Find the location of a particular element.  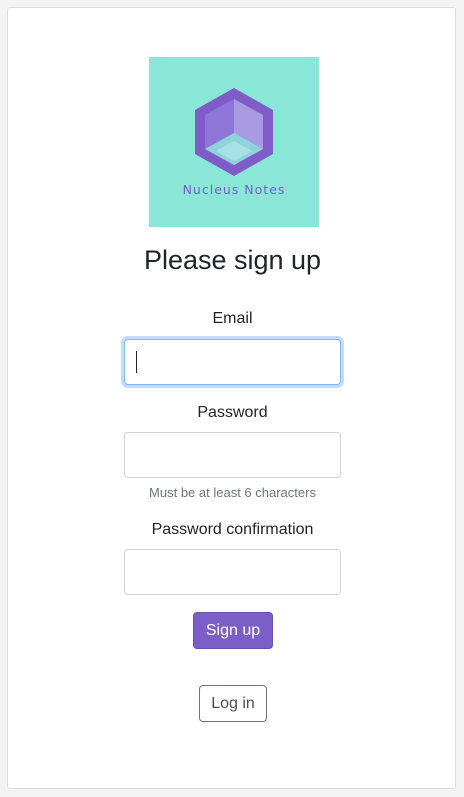

text-caret is located at coordinates (136, 362).